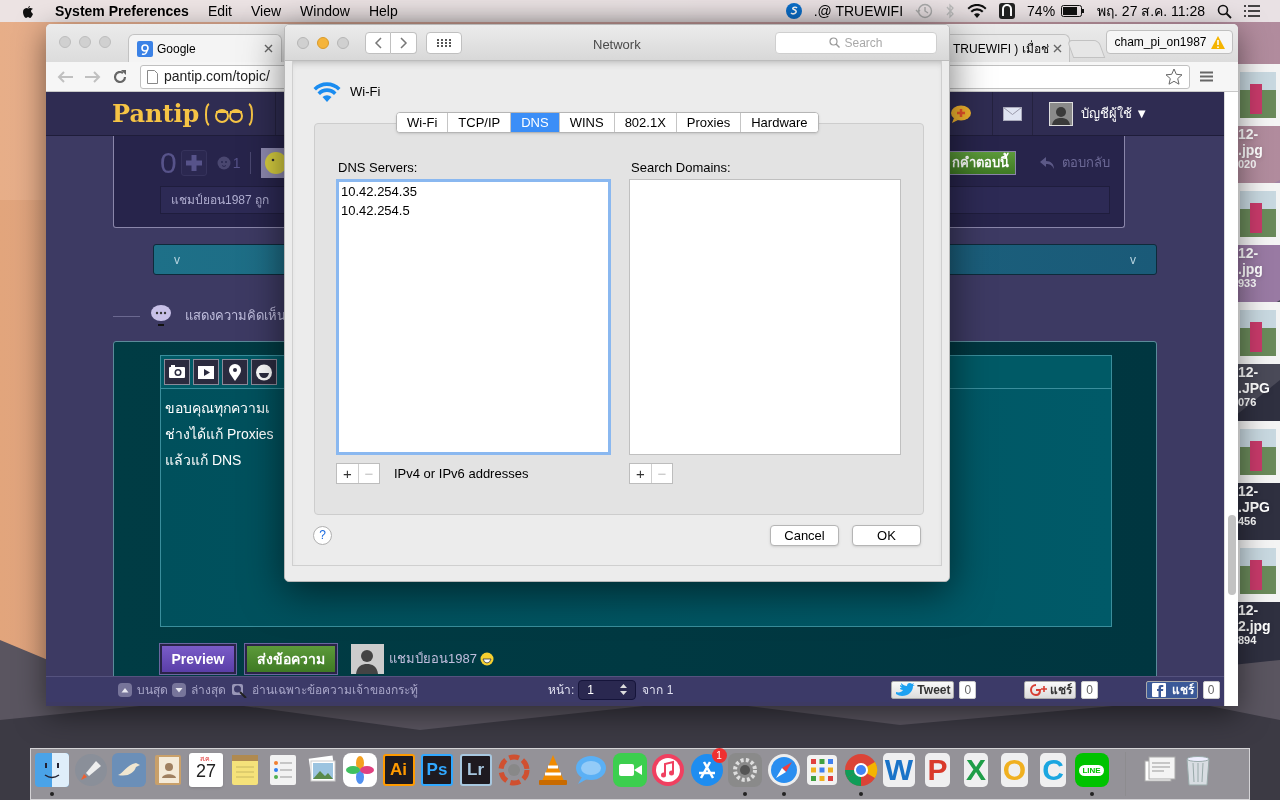  I want to click on dock-app-button: Lr, so click(475, 770).